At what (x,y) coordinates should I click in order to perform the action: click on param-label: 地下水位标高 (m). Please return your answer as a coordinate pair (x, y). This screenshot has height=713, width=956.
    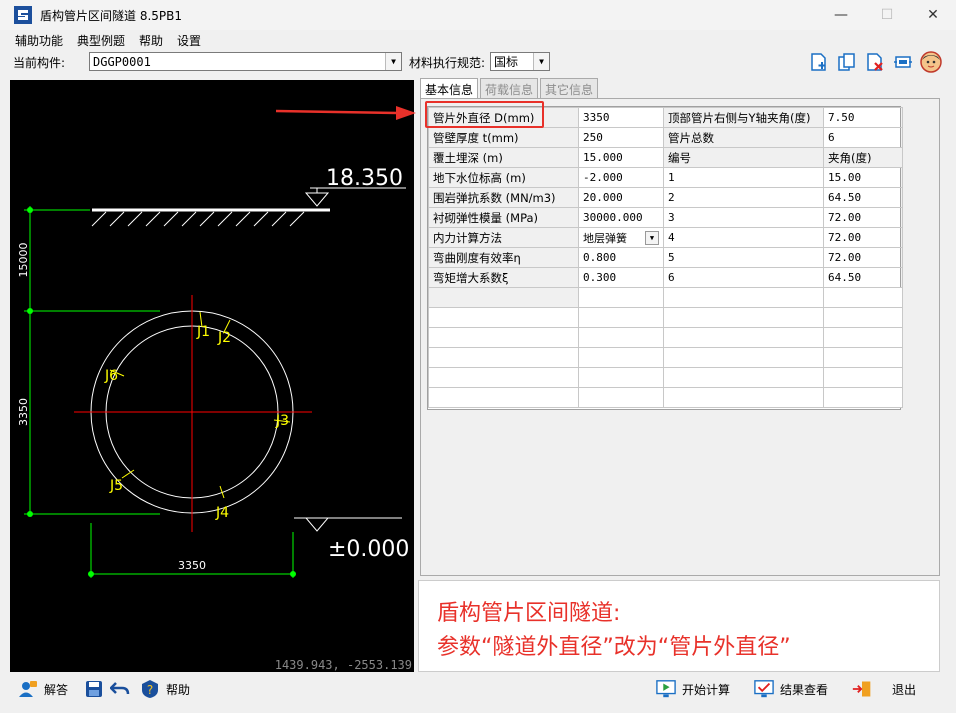
    Looking at the image, I should click on (503, 177).